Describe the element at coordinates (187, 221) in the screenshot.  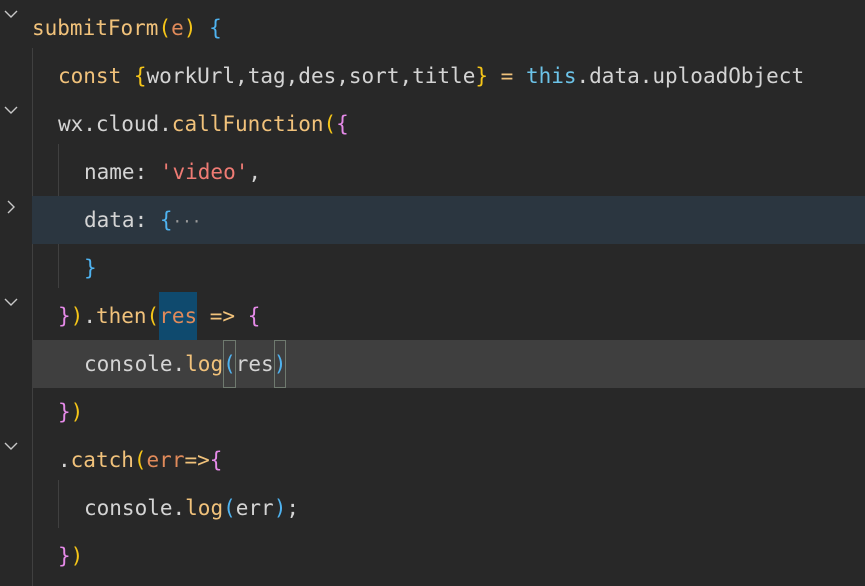
I see `folded-ellipsis: ···` at that location.